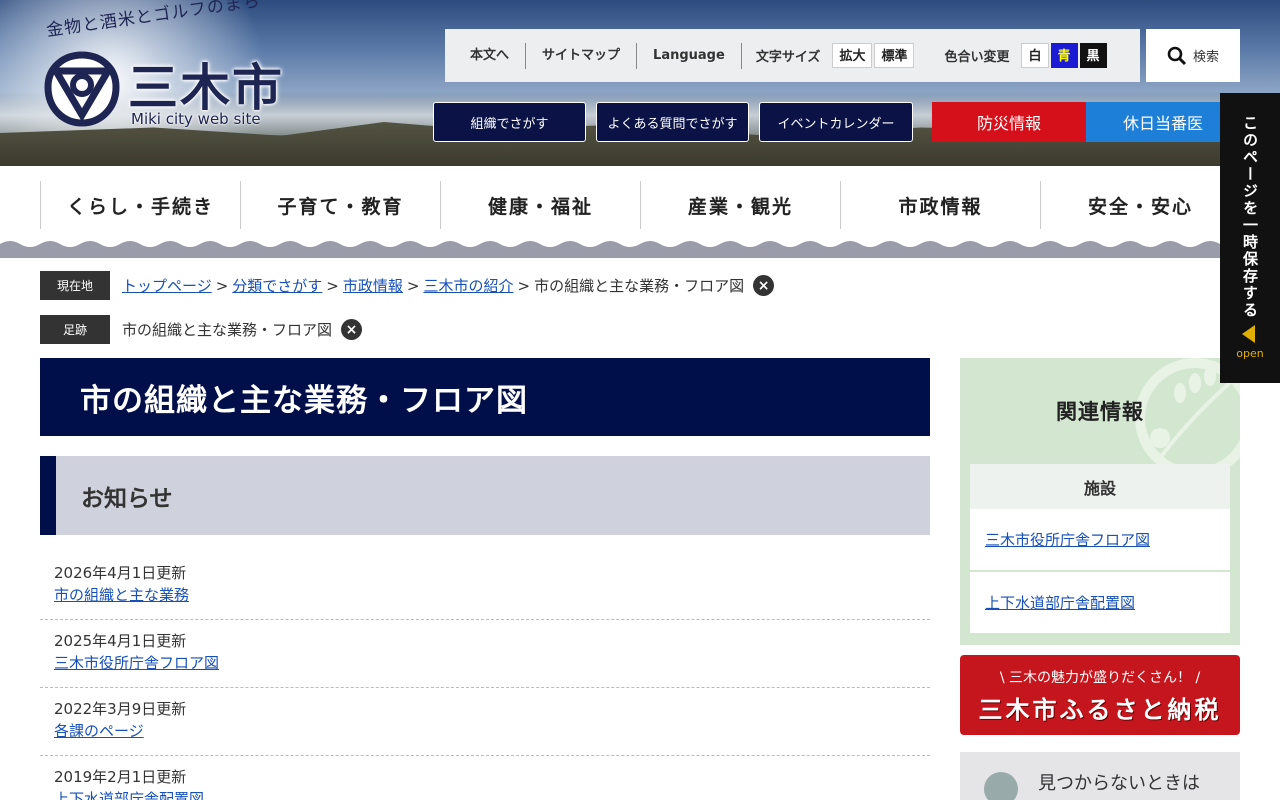  What do you see at coordinates (640, 249) in the screenshot?
I see `wave-divider` at bounding box center [640, 249].